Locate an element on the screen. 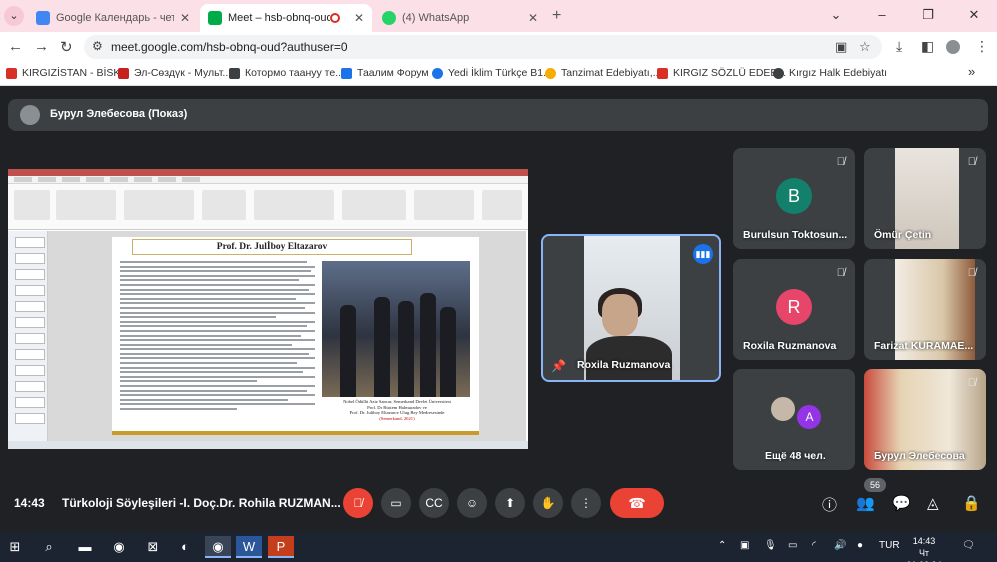 The image size is (997, 562). avatar: A is located at coordinates (809, 417).